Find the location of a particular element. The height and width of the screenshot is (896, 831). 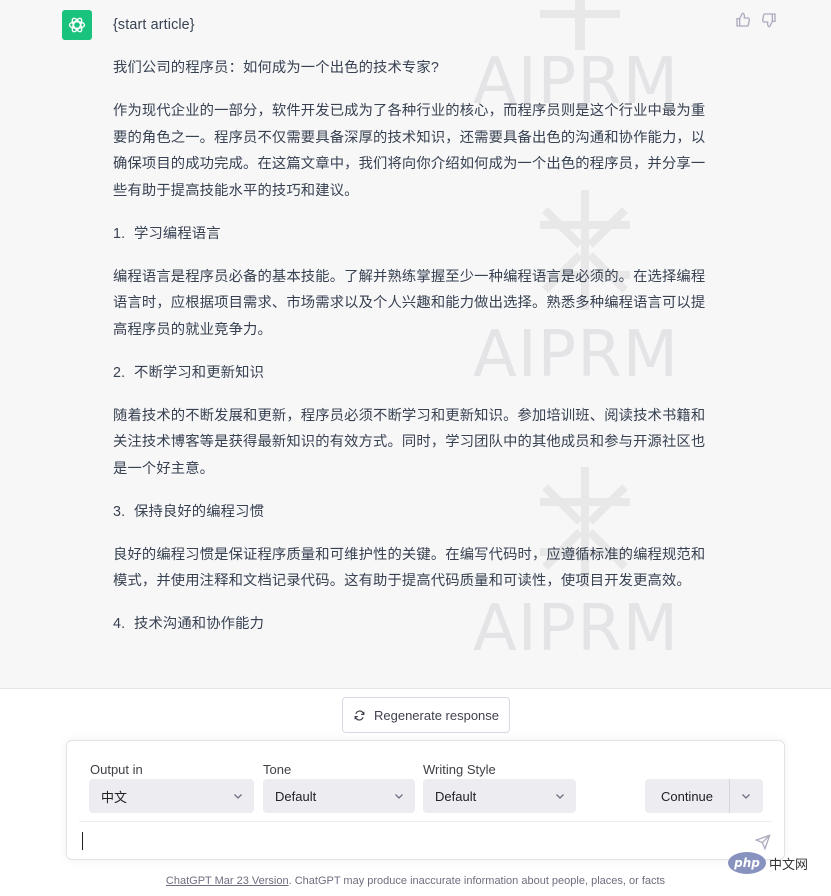

chatgpt-logo-icon is located at coordinates (77, 25).